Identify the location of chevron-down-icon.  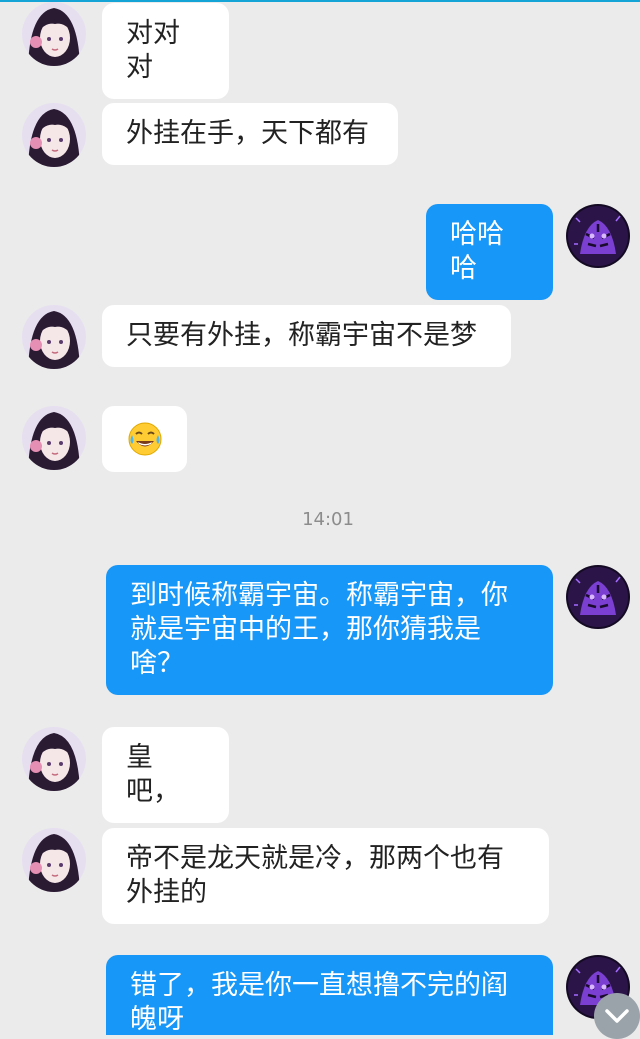
(617, 1016).